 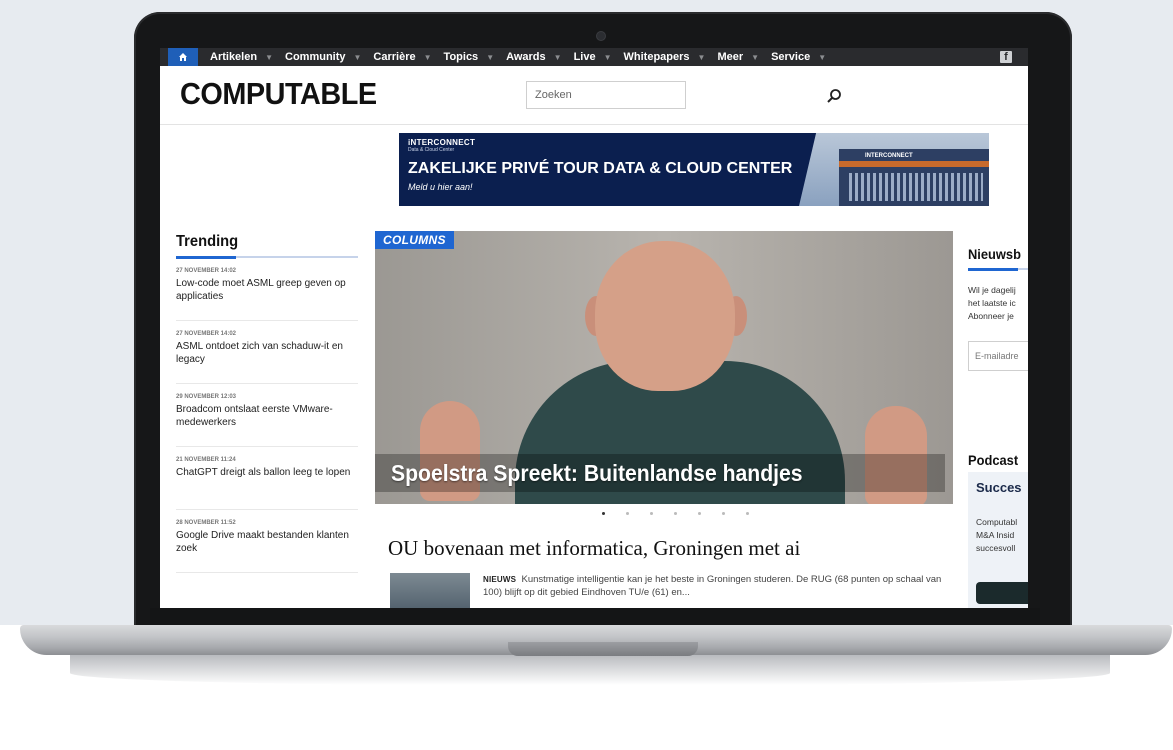 What do you see at coordinates (603, 649) in the screenshot?
I see `laptop-notch` at bounding box center [603, 649].